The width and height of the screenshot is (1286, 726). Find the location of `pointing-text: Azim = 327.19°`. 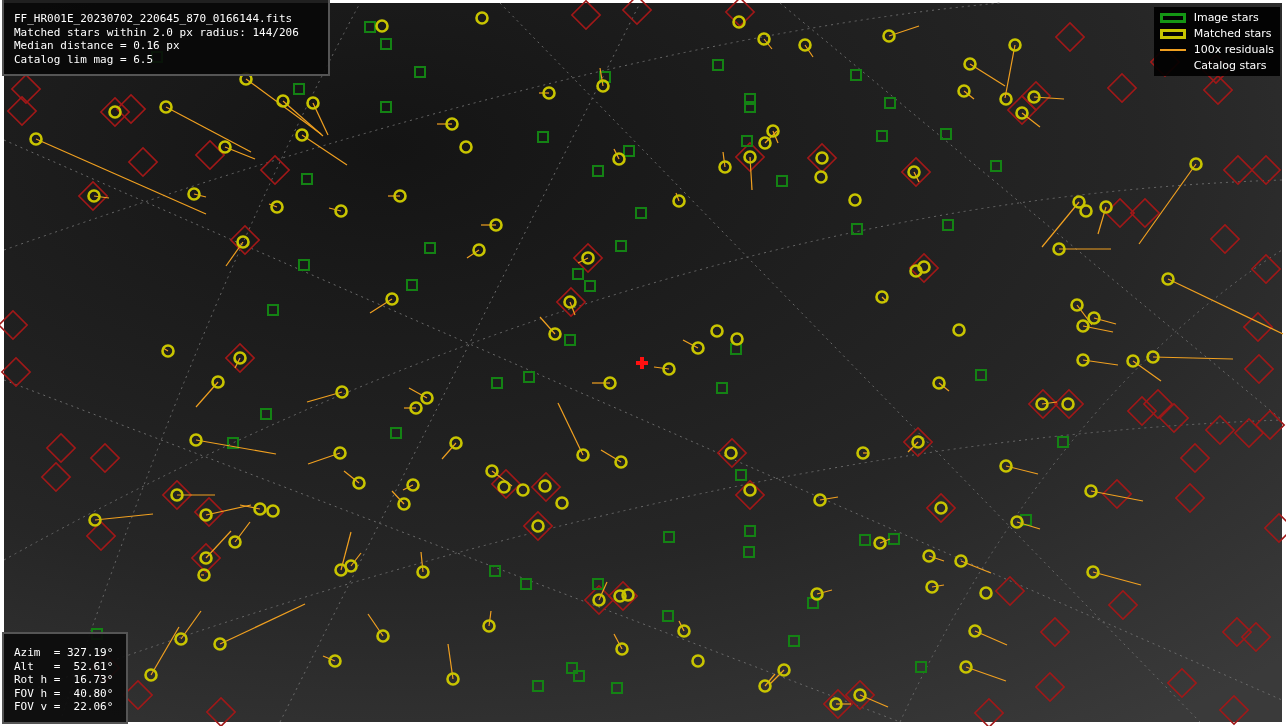

pointing-text: Azim = 327.19° is located at coordinates (64, 653).